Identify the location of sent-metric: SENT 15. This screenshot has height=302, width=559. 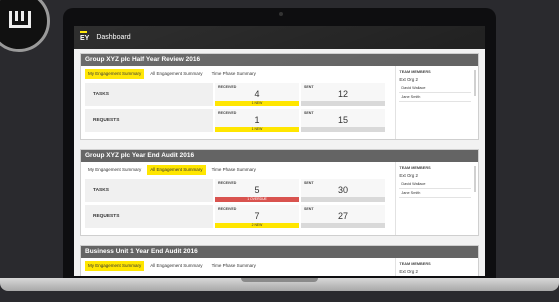
(343, 120).